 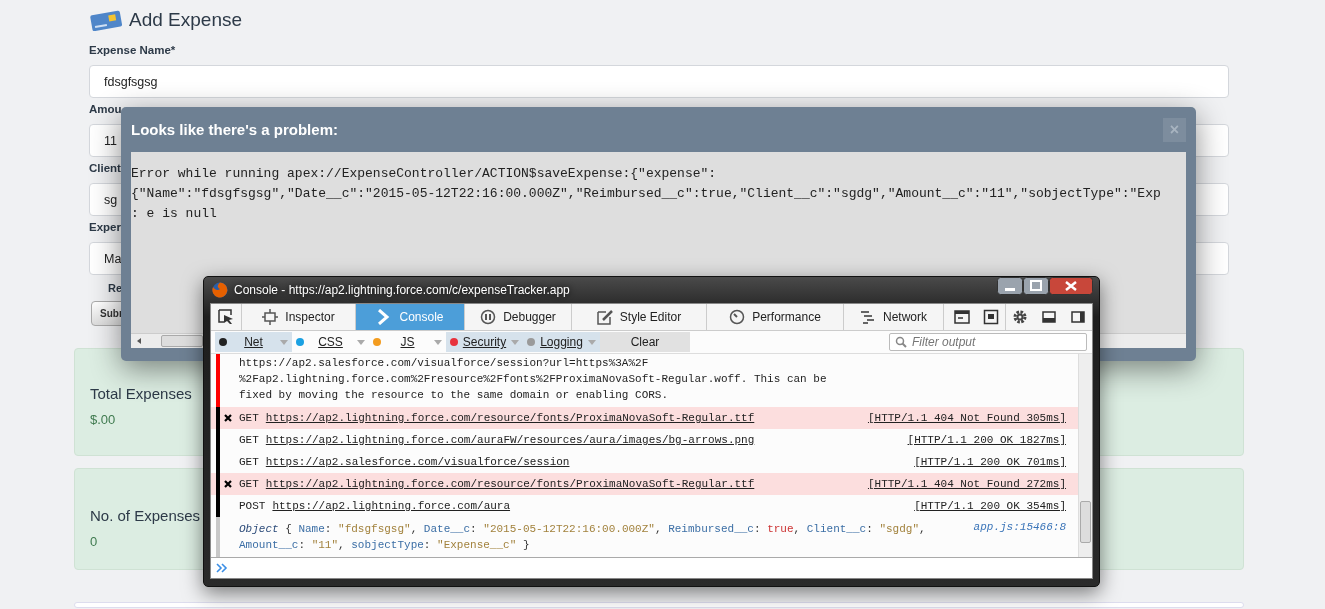 I want to click on status-link: [HTTP/1.1 404 Not Found 272ms], so click(x=966, y=484).